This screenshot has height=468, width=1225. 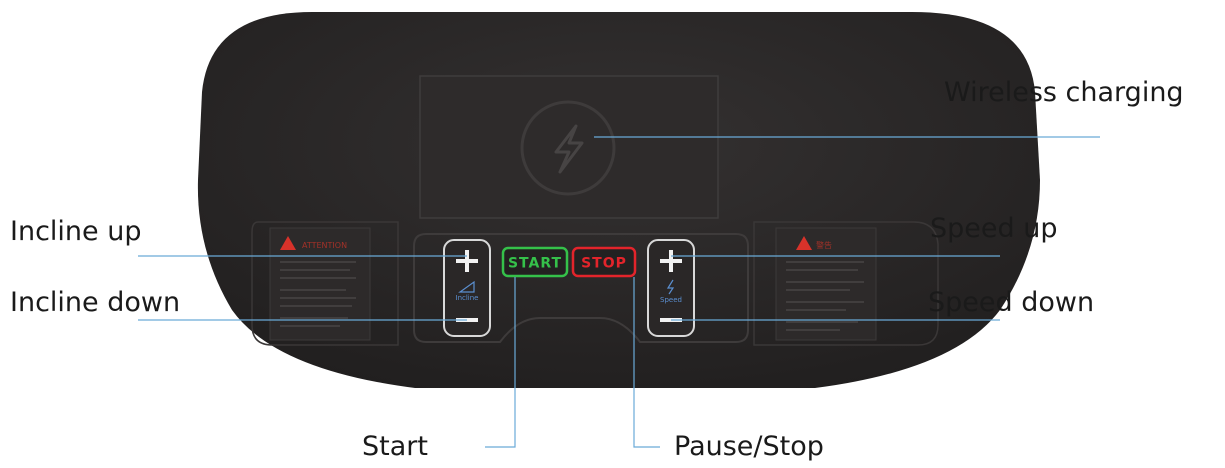 I want to click on incline-down-label: Incline down, so click(x=95, y=302).